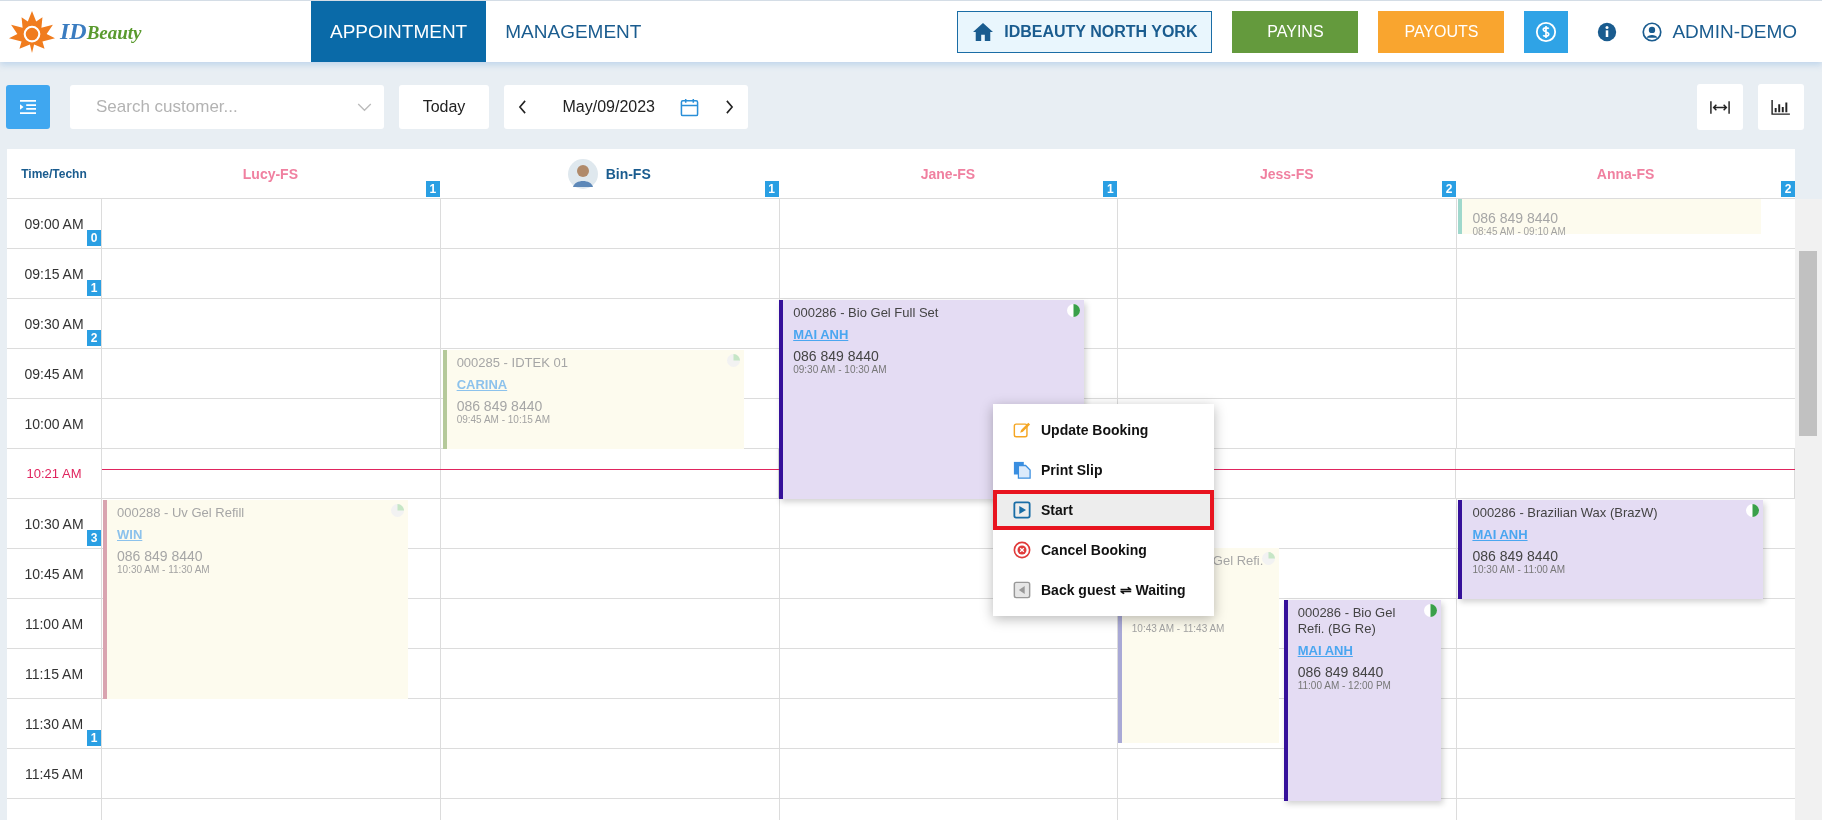  Describe the element at coordinates (1808, 509) in the screenshot. I see `scrollbar` at that location.